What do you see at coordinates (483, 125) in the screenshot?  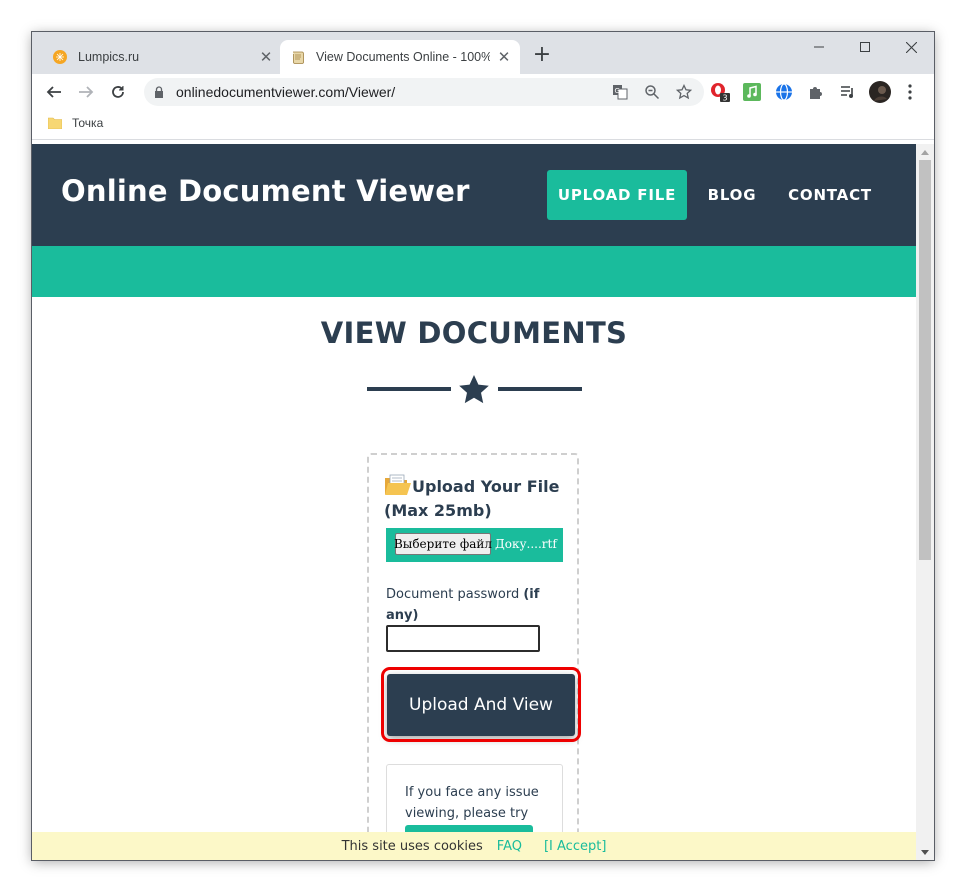 I see `bookmarks-bar: Точка` at bounding box center [483, 125].